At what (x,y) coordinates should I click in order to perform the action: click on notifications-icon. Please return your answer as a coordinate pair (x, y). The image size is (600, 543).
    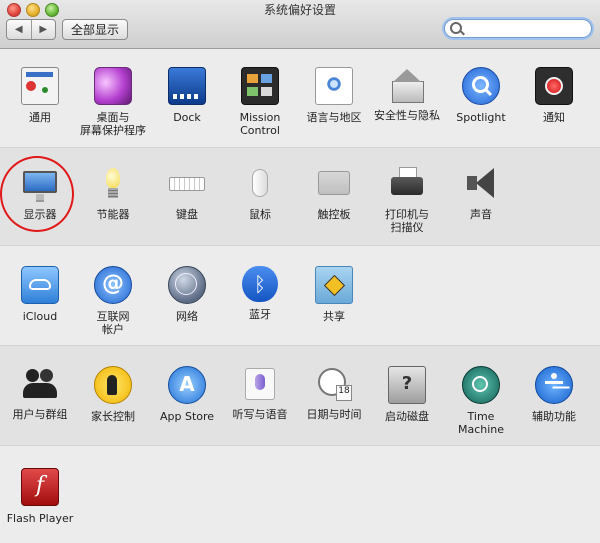
    Looking at the image, I should click on (554, 86).